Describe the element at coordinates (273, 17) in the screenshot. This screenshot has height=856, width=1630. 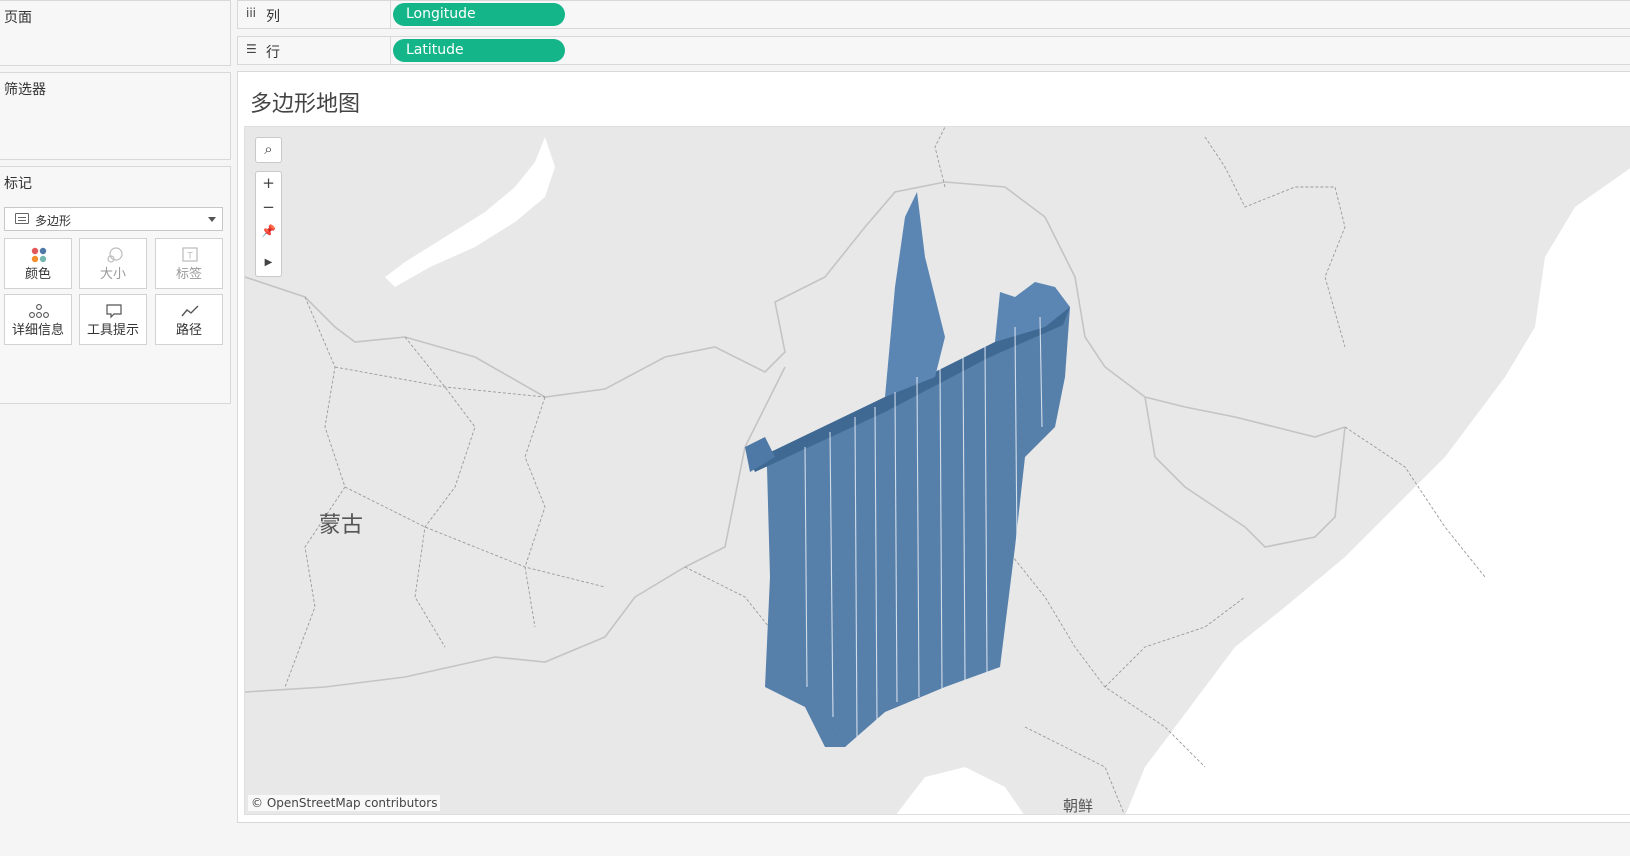
I see `columns-label-text: 列` at that location.